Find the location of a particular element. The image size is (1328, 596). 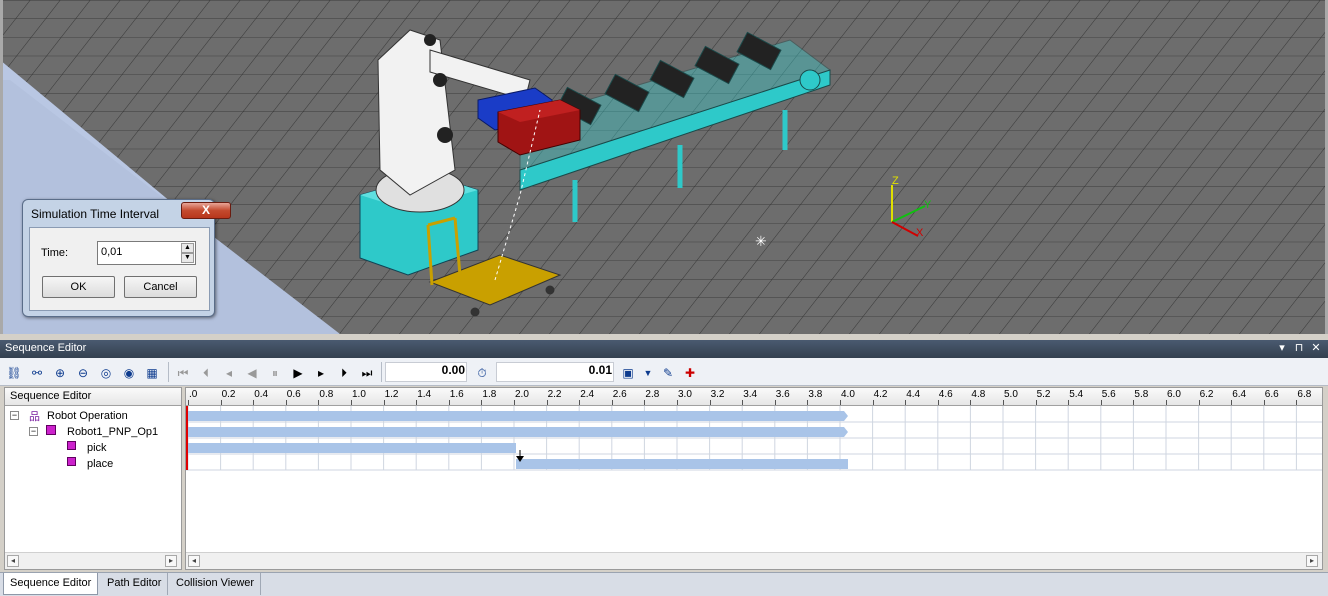

ruler-tick-label: 4.2 is located at coordinates (880, 394).